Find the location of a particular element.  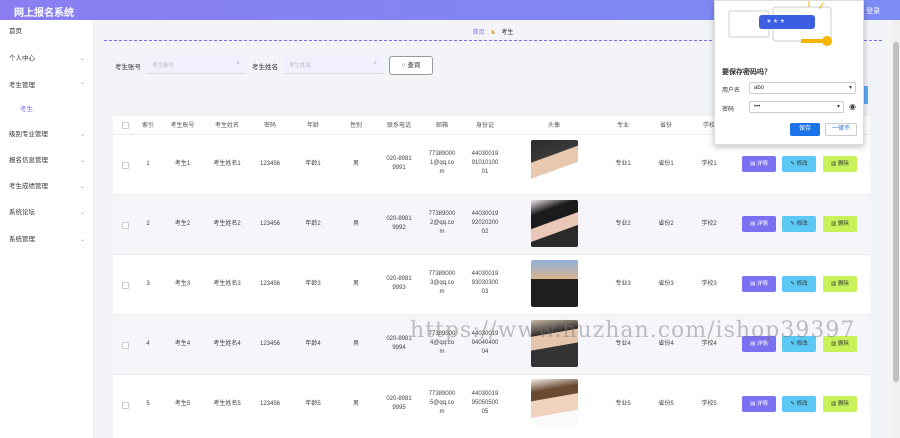

cell-account: 考生2 is located at coordinates (182, 224).